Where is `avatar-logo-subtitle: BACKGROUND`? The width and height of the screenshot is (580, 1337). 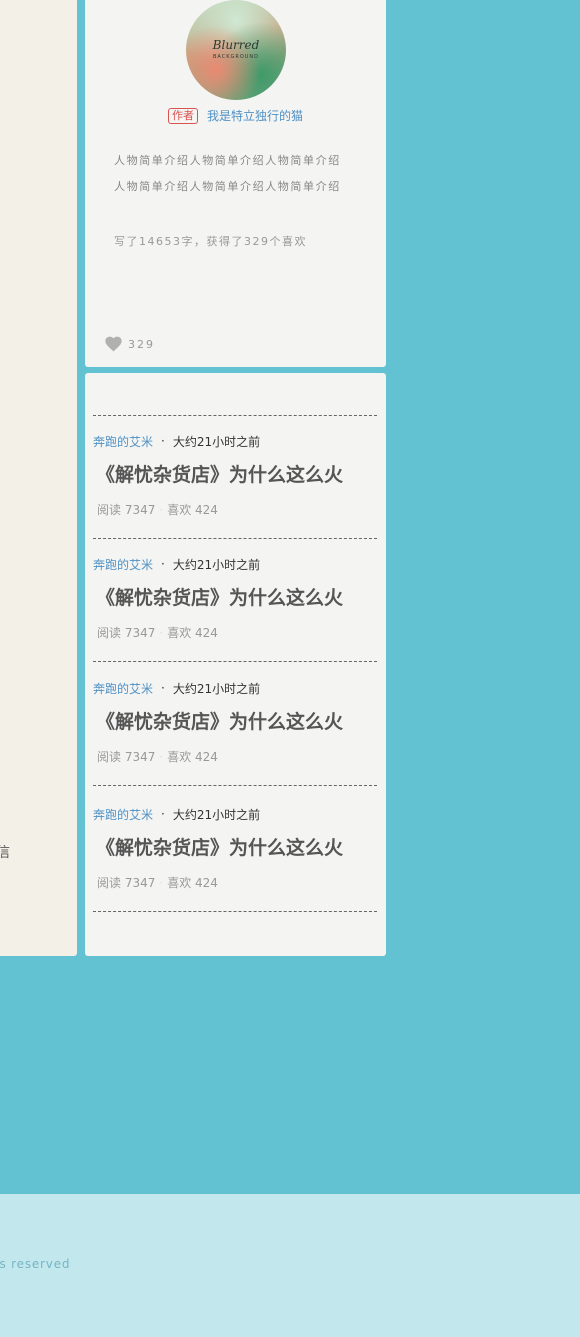 avatar-logo-subtitle: BACKGROUND is located at coordinates (236, 57).